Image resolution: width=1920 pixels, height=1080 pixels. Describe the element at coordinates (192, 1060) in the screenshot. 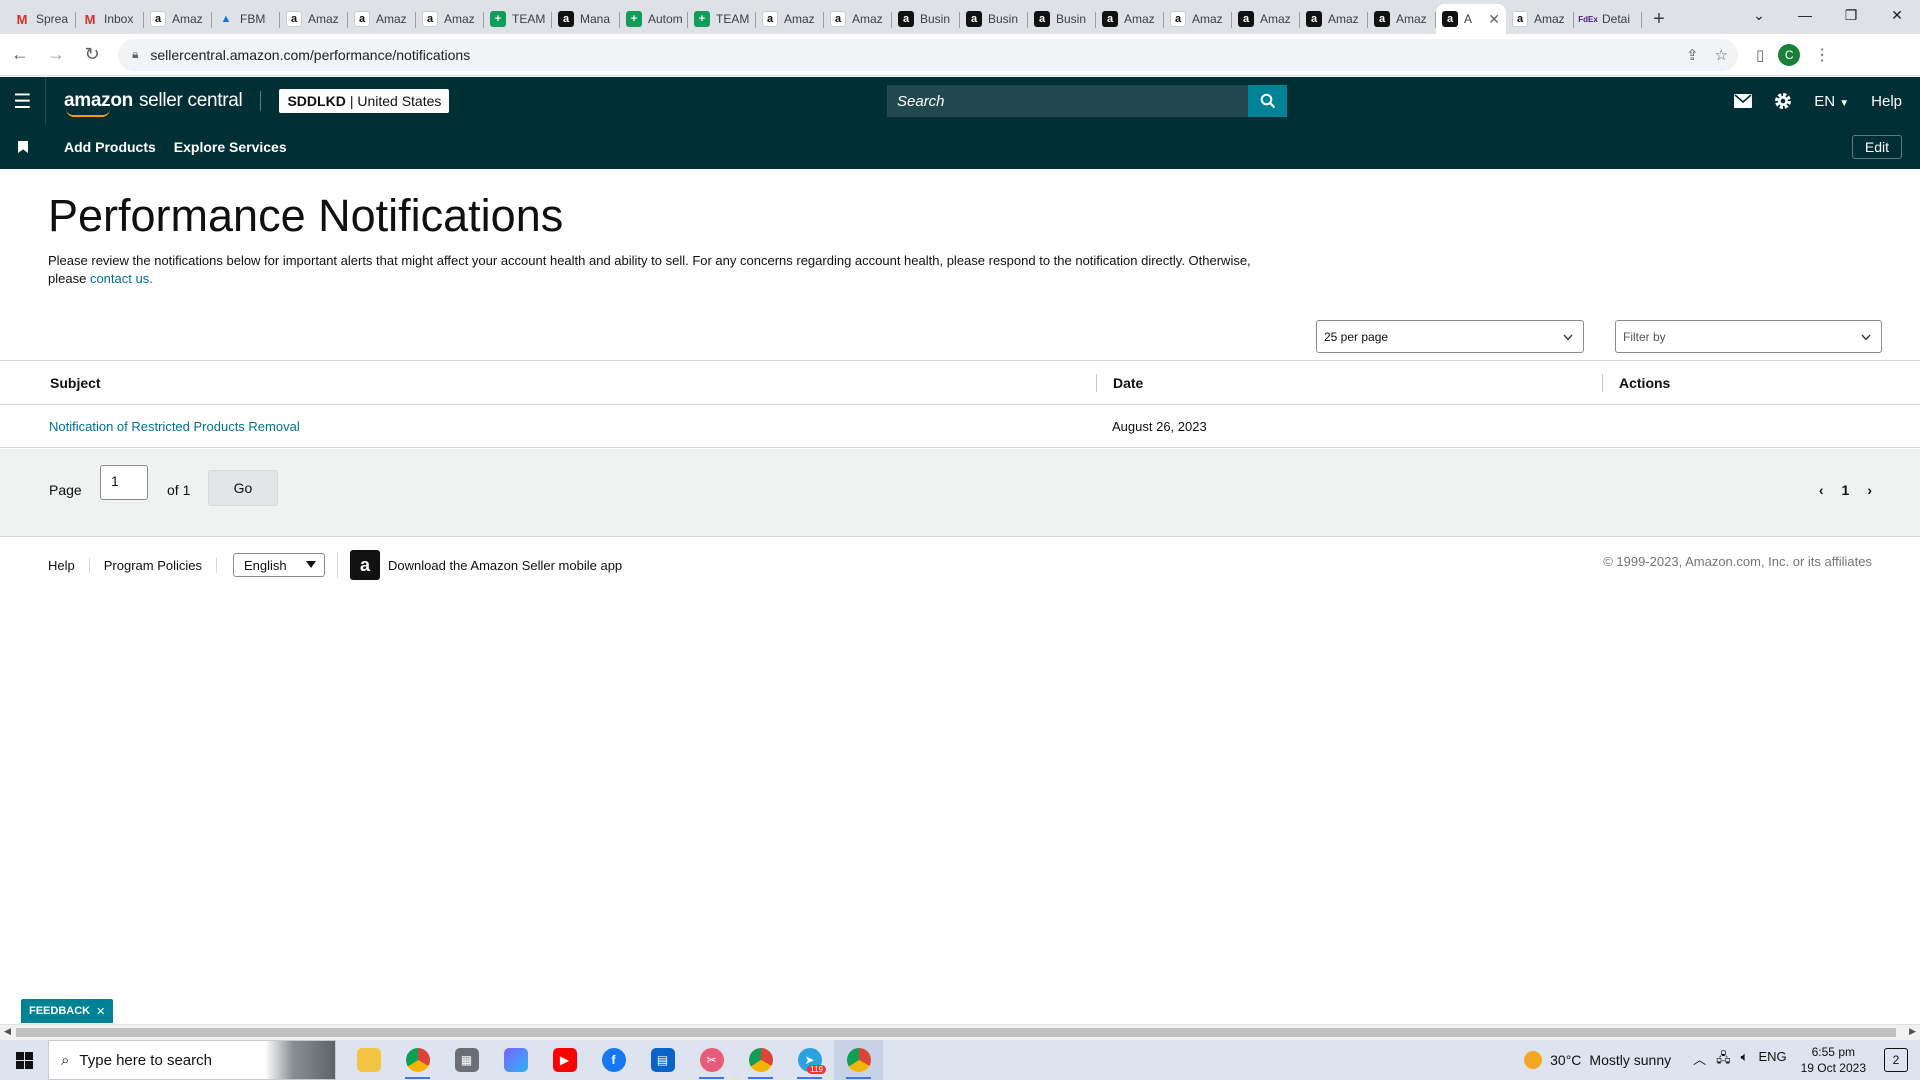

I see `taskbar-search: ⌕ Type here to search` at that location.